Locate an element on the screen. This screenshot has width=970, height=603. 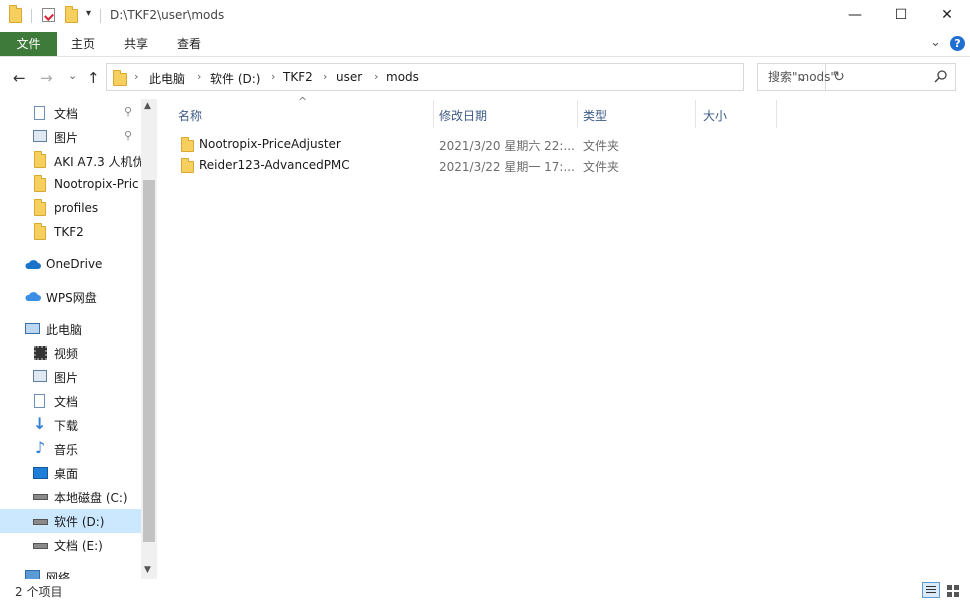
column-header-size: 大小 is located at coordinates (715, 115).